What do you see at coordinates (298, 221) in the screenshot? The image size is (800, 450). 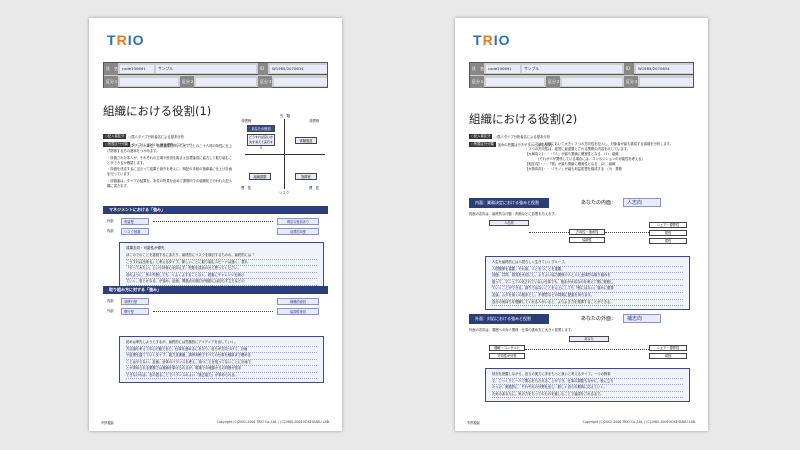 I see `type-right: 得意な役割あり` at bounding box center [298, 221].